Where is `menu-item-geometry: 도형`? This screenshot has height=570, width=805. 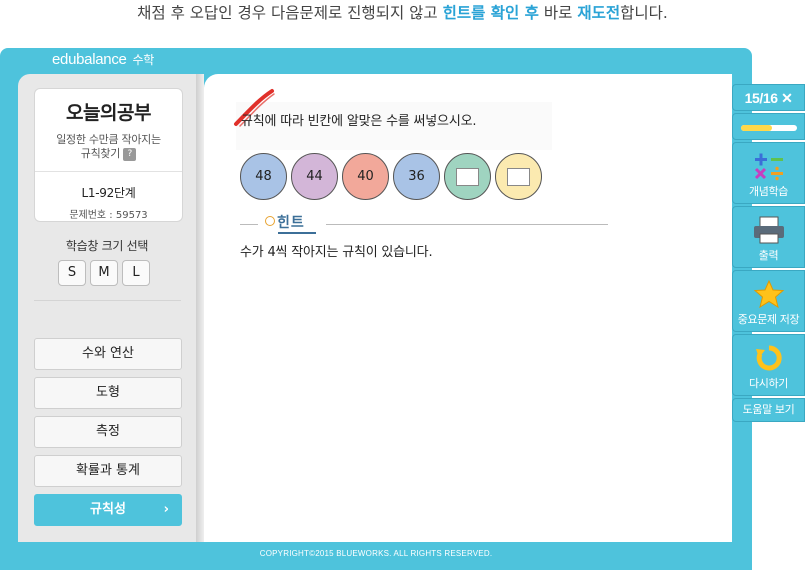 menu-item-geometry: 도형 is located at coordinates (108, 393).